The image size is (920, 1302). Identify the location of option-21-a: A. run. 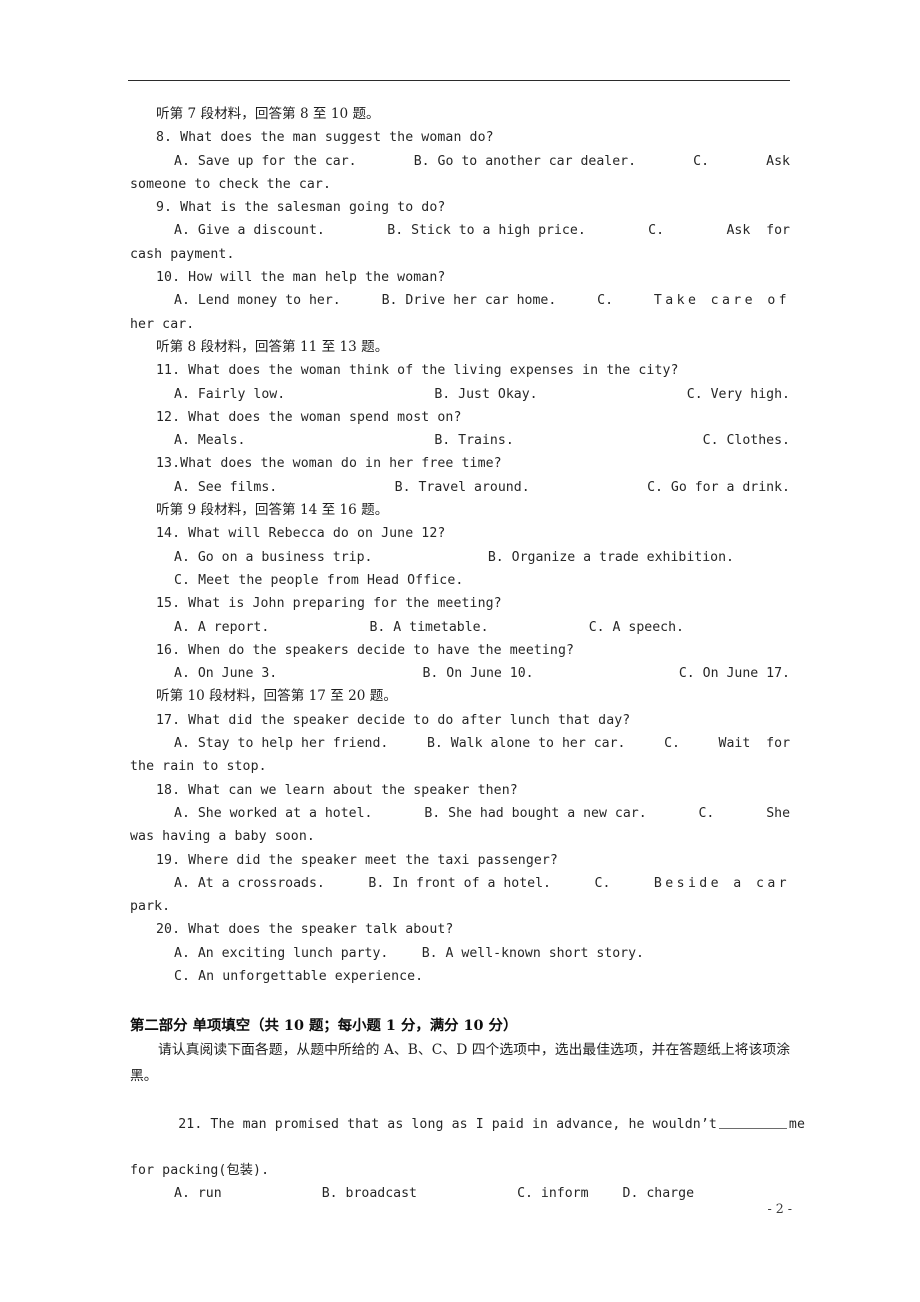
(198, 1193).